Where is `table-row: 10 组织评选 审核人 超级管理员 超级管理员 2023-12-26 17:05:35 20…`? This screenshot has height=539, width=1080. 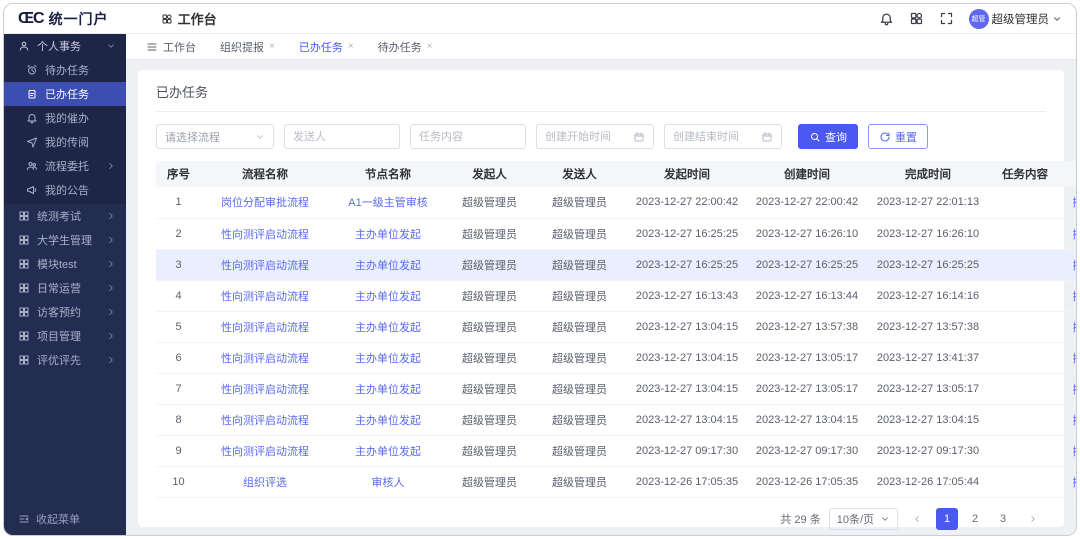 table-row: 10 组织评选 审核人 超级管理员 超级管理员 2023-12-26 17:05:35 20… is located at coordinates (616, 482).